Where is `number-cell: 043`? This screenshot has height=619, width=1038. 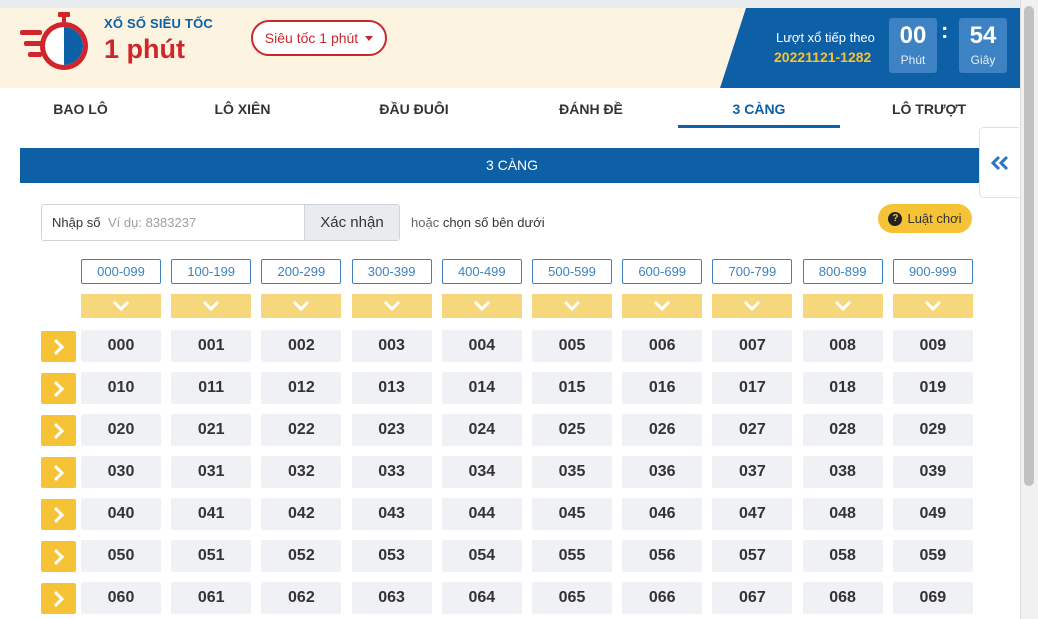
number-cell: 043 is located at coordinates (391, 514).